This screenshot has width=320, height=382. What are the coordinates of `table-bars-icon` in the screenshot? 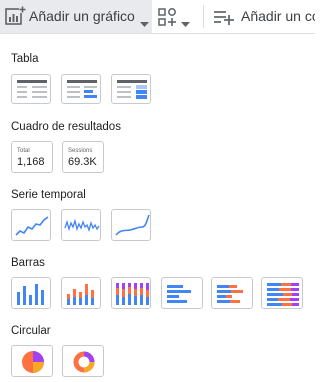 It's located at (82, 89).